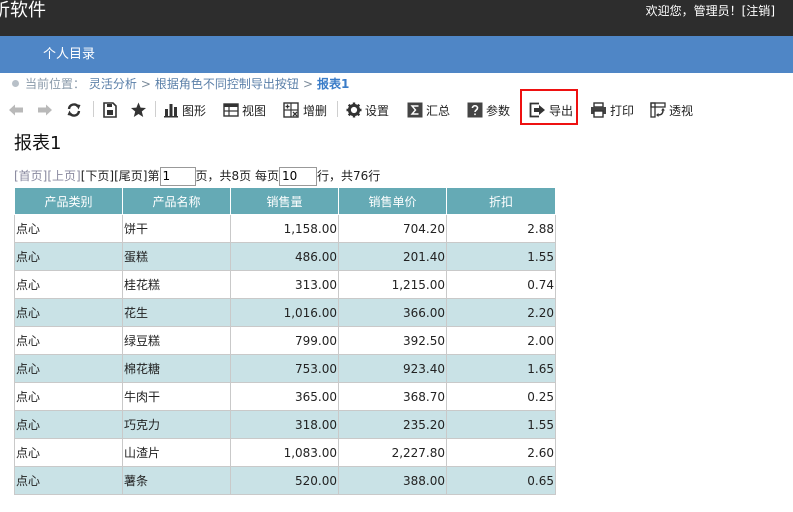 The width and height of the screenshot is (793, 512). I want to click on parameters-button: 参数, so click(488, 110).